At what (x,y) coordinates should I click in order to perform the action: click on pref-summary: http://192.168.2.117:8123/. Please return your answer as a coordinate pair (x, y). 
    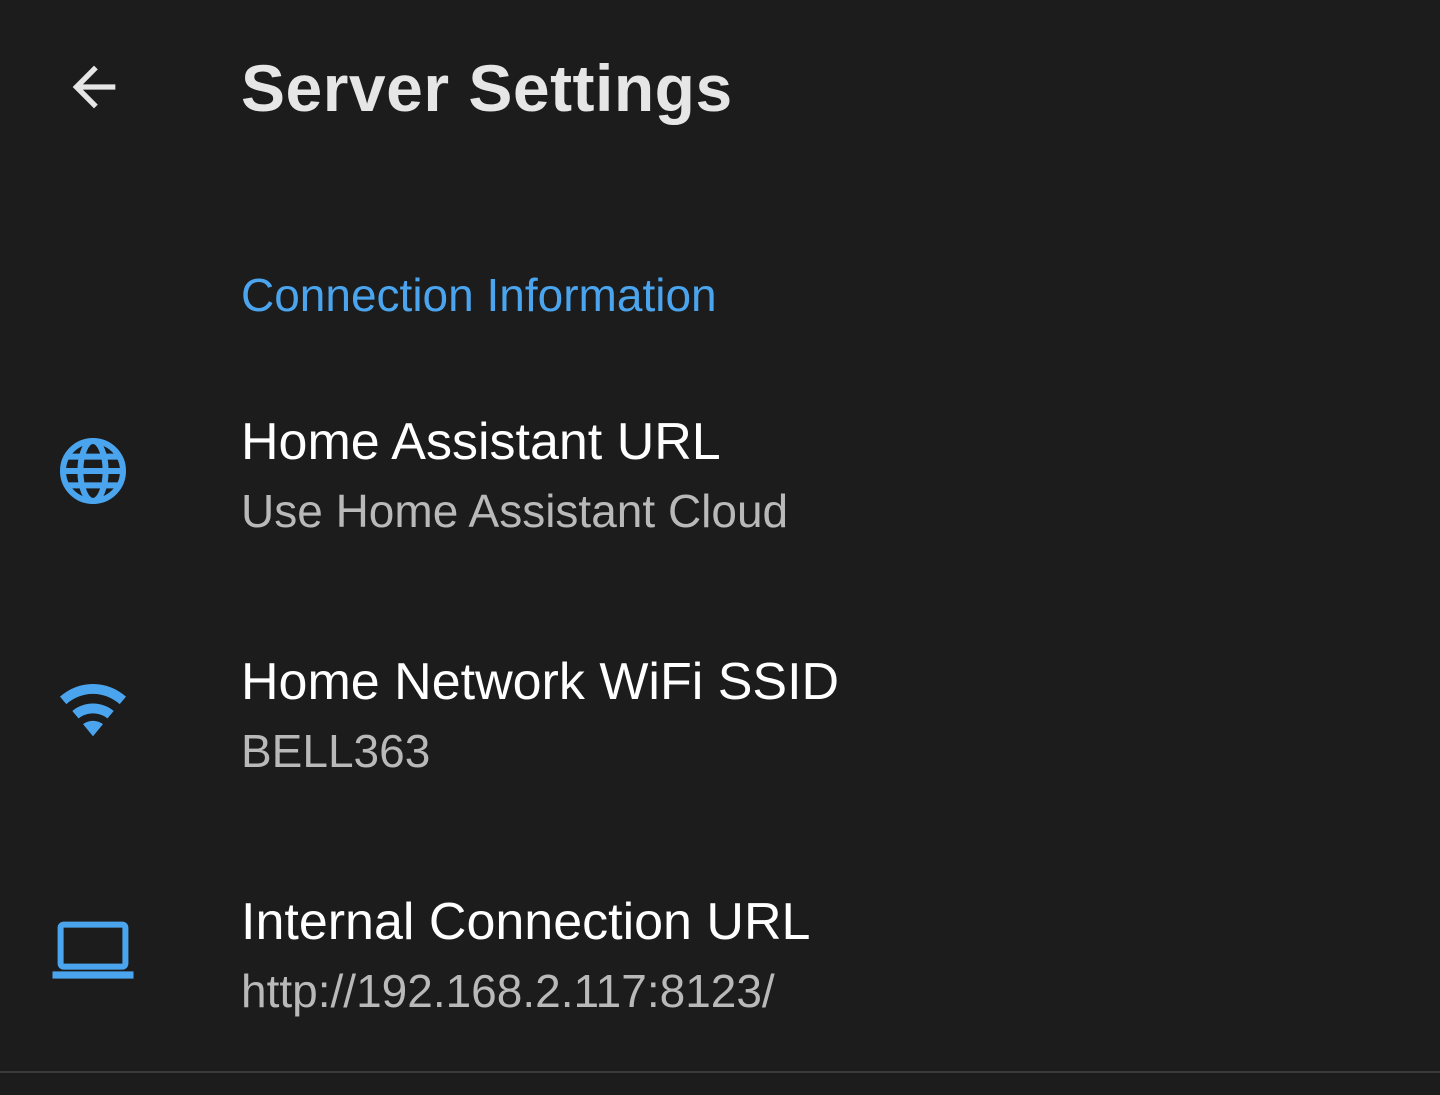
    Looking at the image, I should click on (508, 991).